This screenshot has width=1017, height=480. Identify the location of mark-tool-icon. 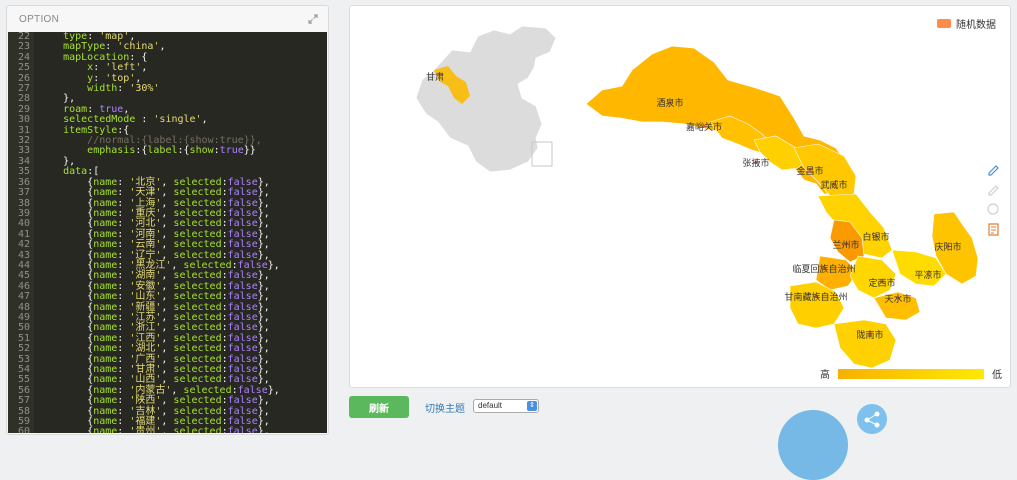
(993, 169).